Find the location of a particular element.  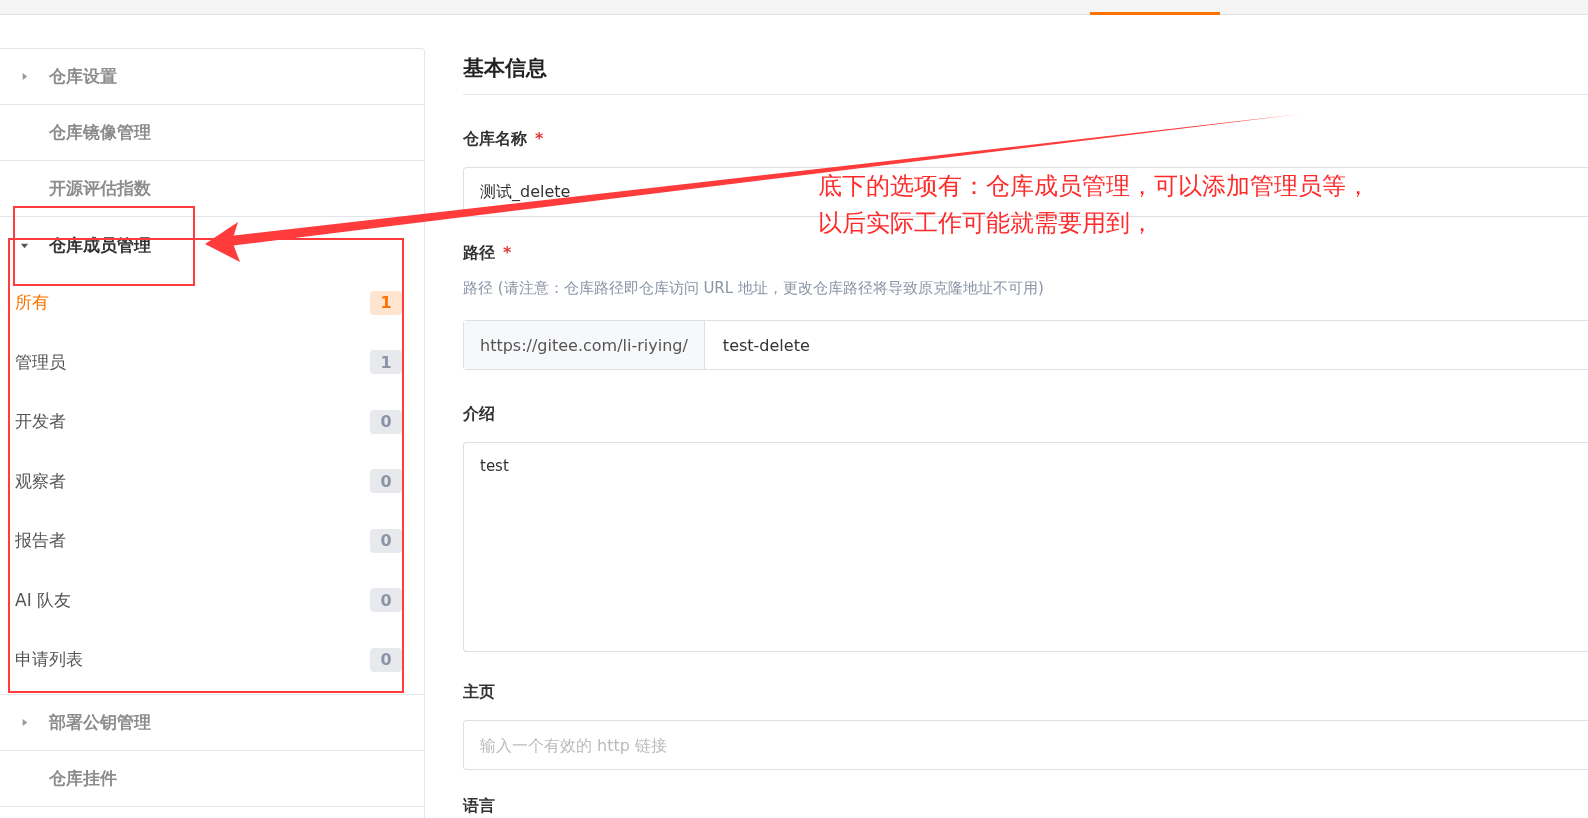

field-label: 仓库名称 is located at coordinates (495, 139).